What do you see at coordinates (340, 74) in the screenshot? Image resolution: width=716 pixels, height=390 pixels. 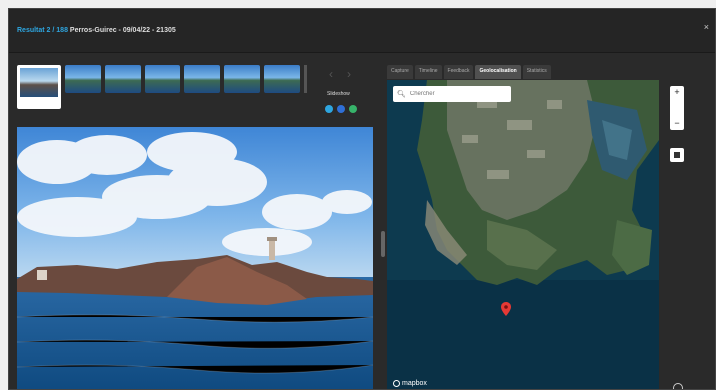 I see `slide-nav: ‹ ›` at bounding box center [340, 74].